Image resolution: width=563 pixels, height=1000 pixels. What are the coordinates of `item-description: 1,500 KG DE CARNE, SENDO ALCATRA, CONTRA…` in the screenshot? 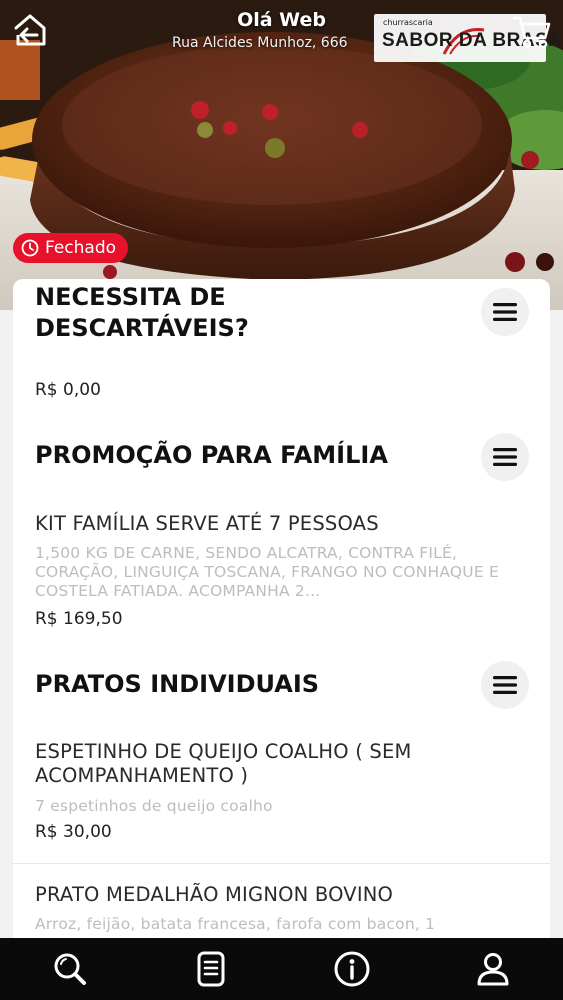 It's located at (267, 572).